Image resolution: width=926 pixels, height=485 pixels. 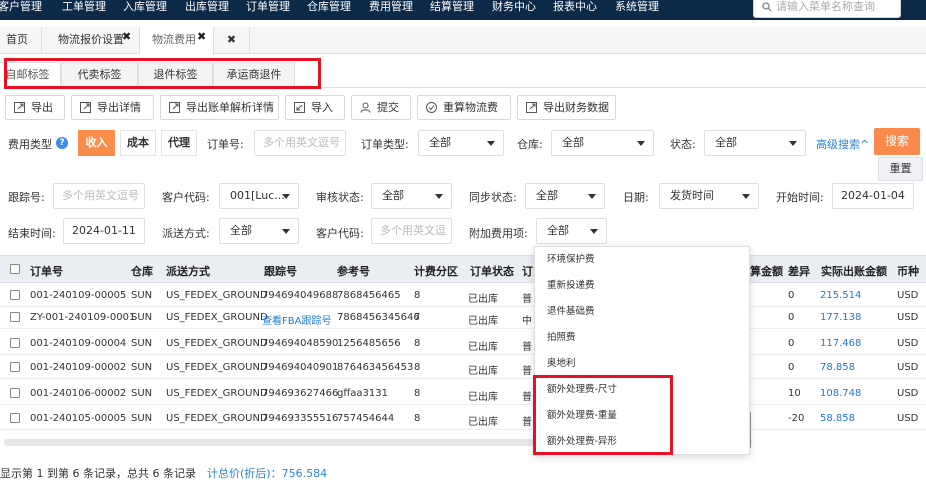 What do you see at coordinates (514, 10) in the screenshot?
I see `nav-item-finance: 财务中心` at bounding box center [514, 10].